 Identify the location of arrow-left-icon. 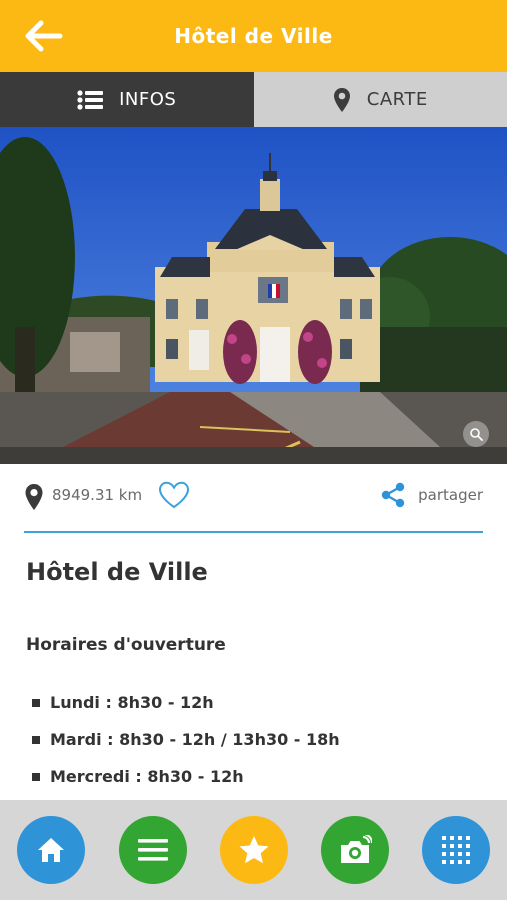
(44, 36).